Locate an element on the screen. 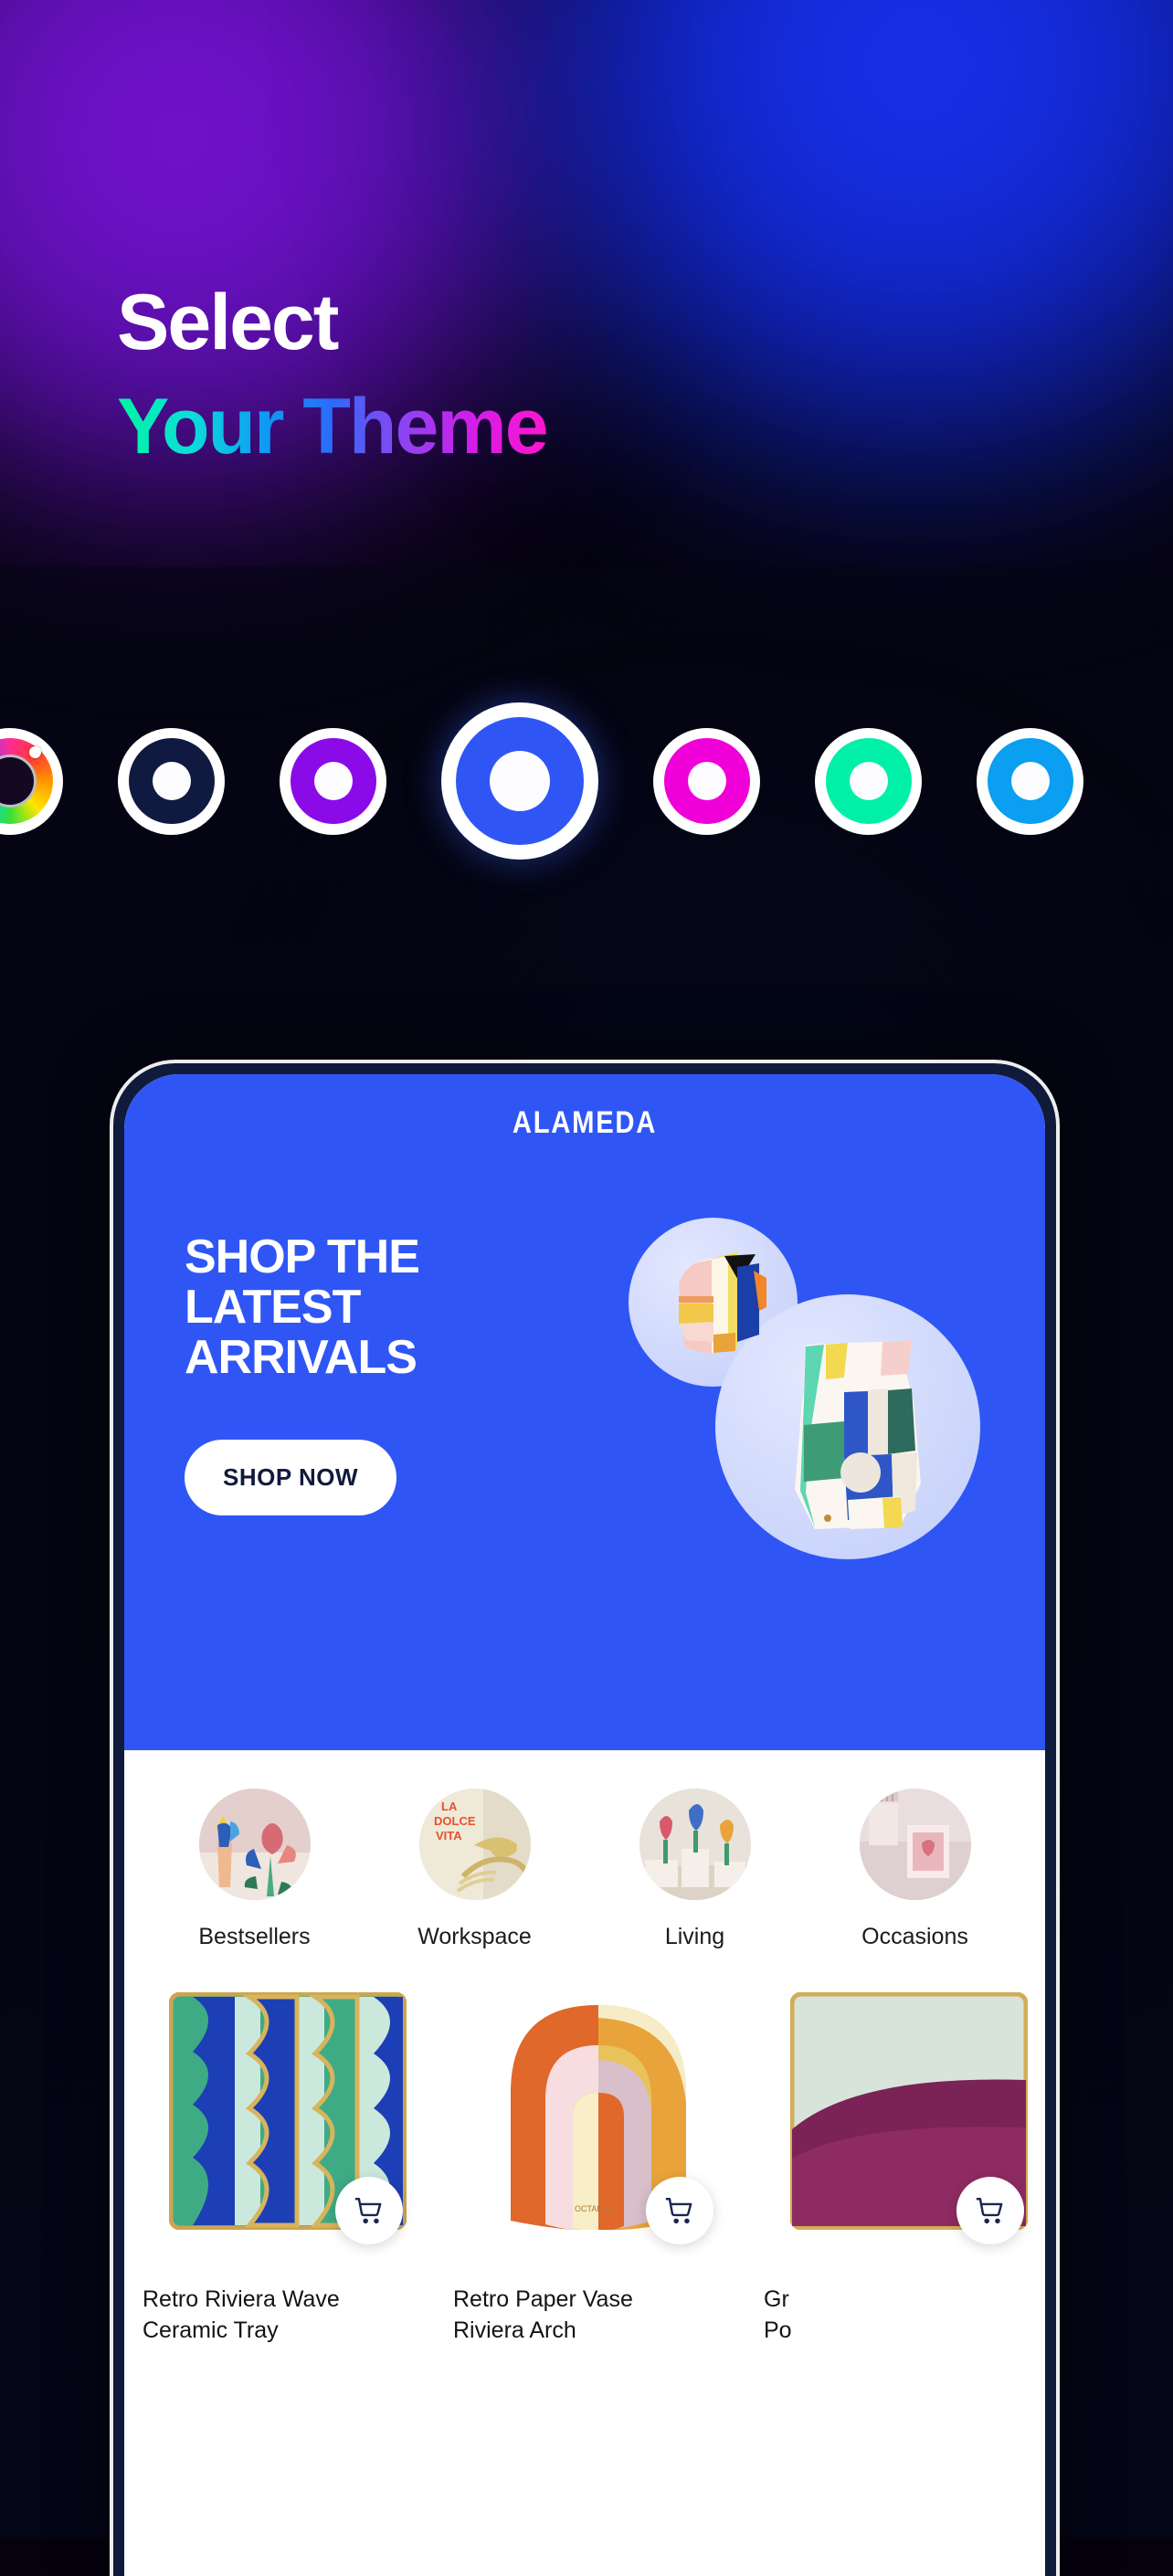 The width and height of the screenshot is (1173, 2576). hero-title-line-2: LATEST is located at coordinates (273, 1308).